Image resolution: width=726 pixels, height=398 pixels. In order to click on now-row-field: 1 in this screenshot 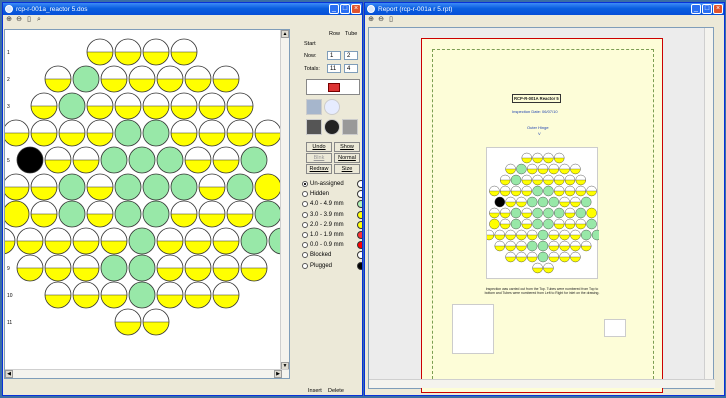, I will do `click(334, 55)`.